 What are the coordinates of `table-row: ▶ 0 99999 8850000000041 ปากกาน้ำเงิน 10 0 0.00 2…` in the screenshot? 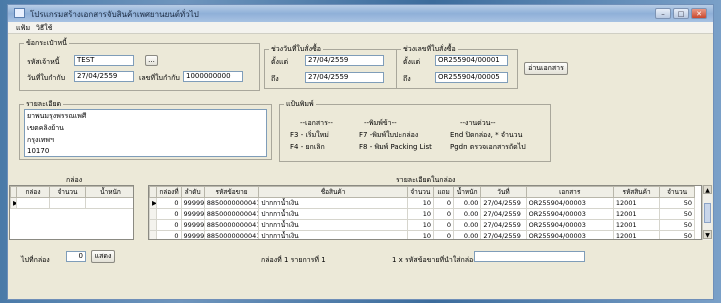 It's located at (422, 203).